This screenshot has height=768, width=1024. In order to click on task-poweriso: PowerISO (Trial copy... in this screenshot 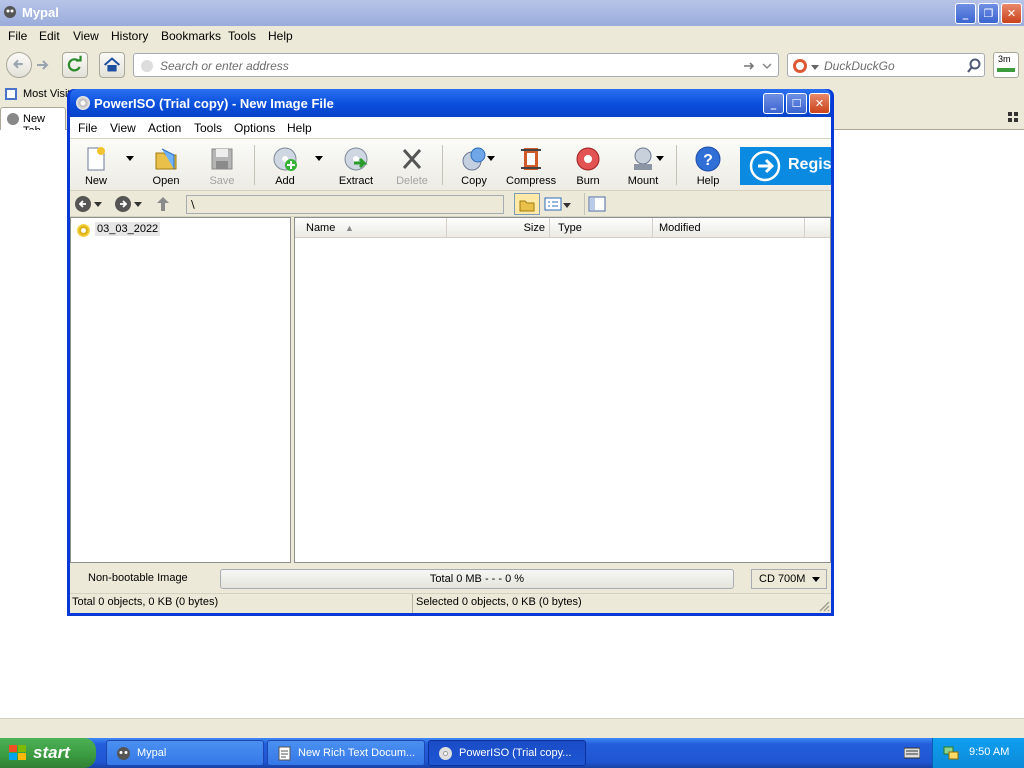, I will do `click(507, 753)`.